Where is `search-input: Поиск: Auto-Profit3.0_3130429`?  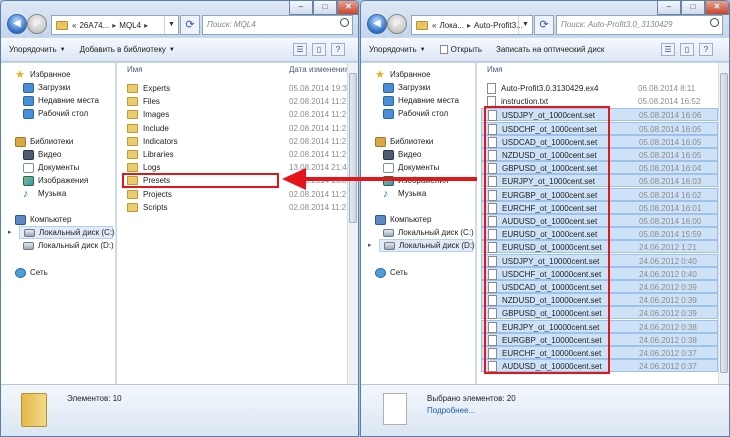
search-input: Поиск: Auto-Profit3.0_3130429 is located at coordinates (639, 25).